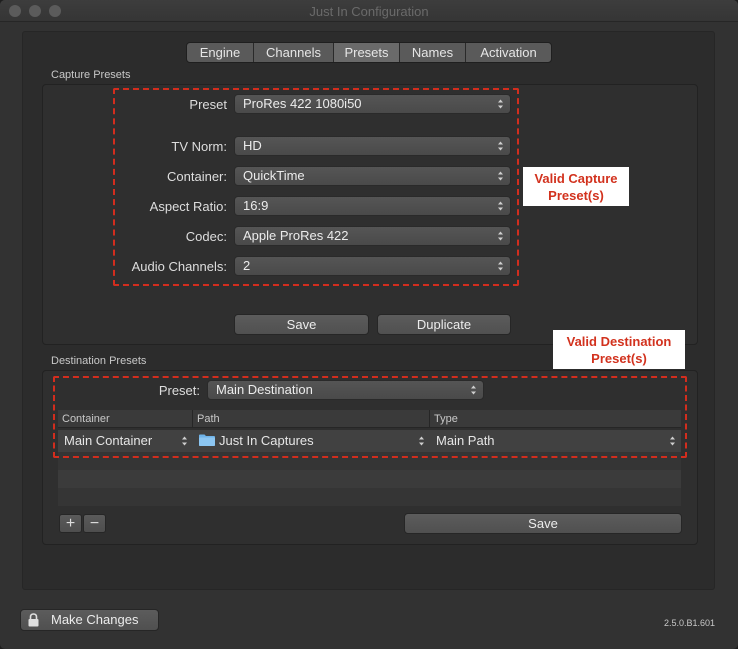  I want to click on plus-icon: +, so click(70, 523).